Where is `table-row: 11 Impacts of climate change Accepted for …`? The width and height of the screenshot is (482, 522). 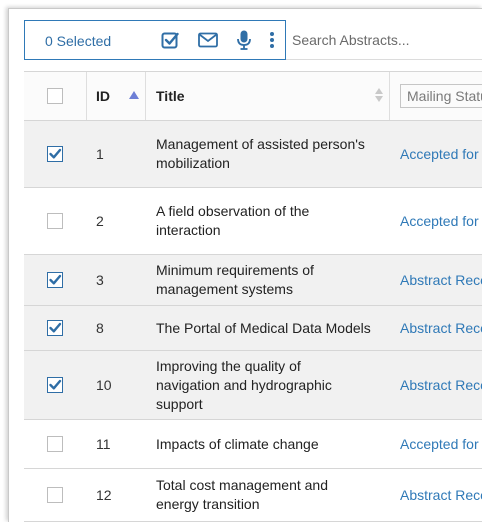 table-row: 11 Impacts of climate change Accepted for … is located at coordinates (253, 444).